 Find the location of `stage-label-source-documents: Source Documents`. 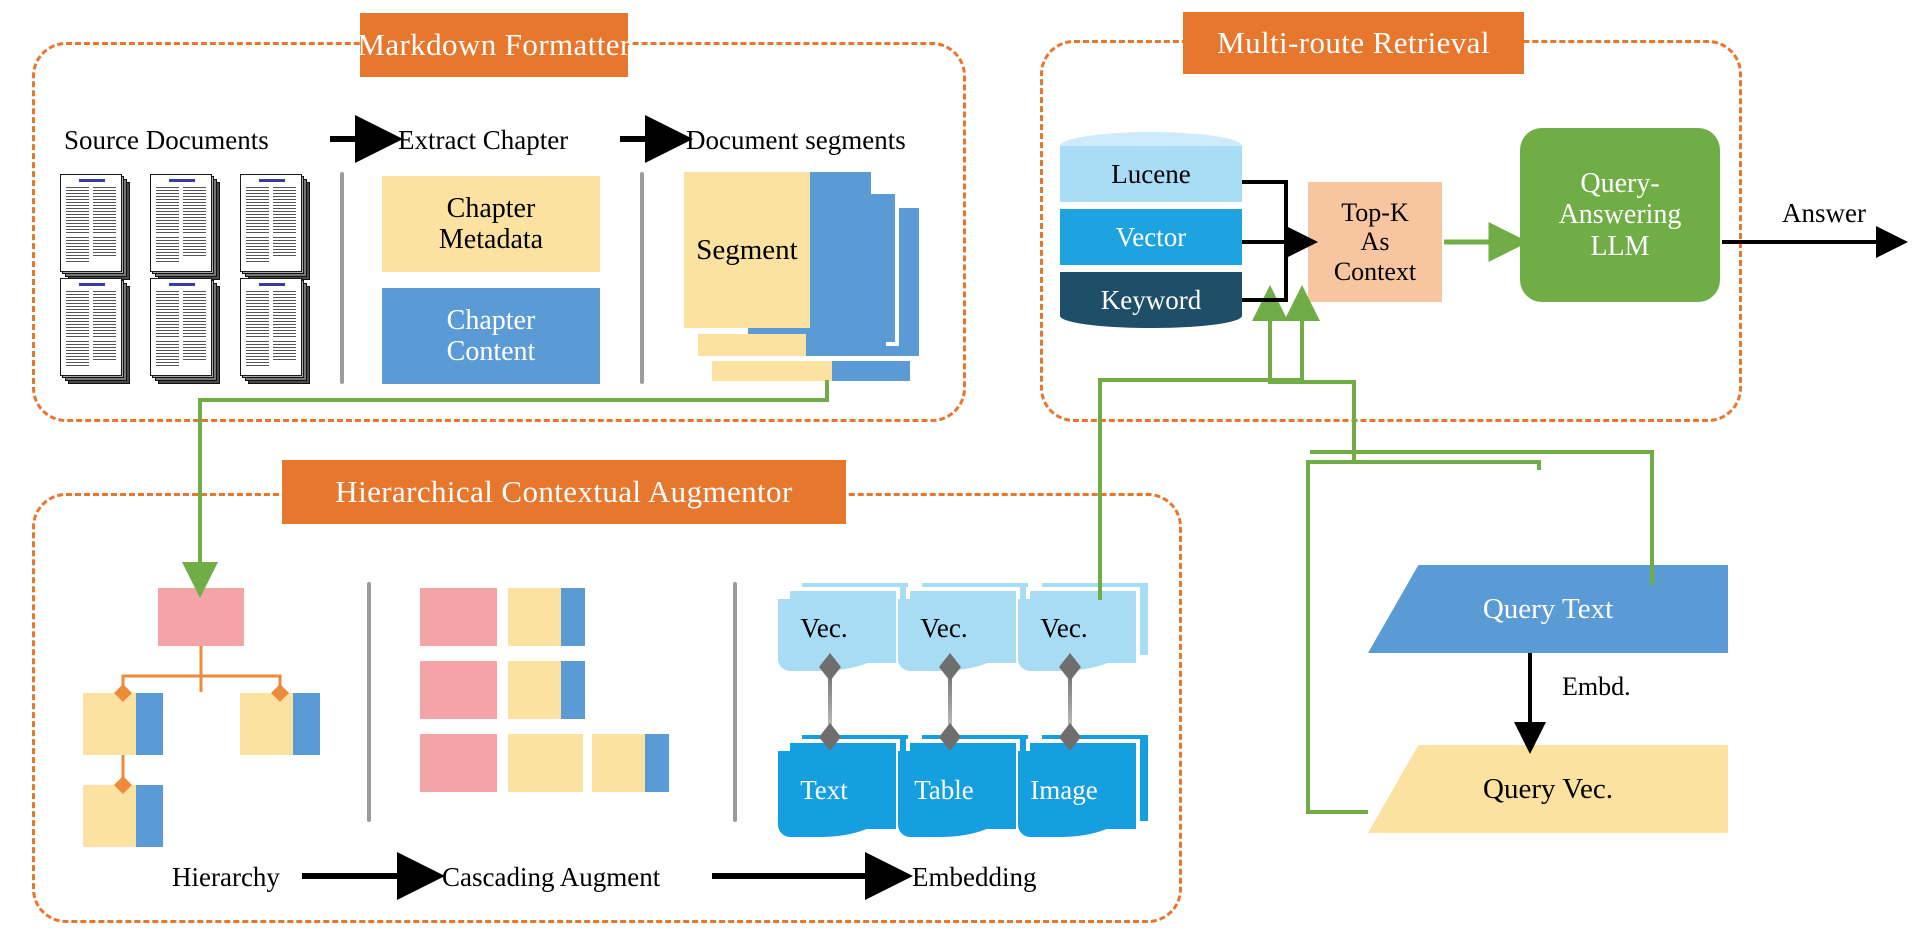

stage-label-source-documents: Source Documents is located at coordinates (166, 140).